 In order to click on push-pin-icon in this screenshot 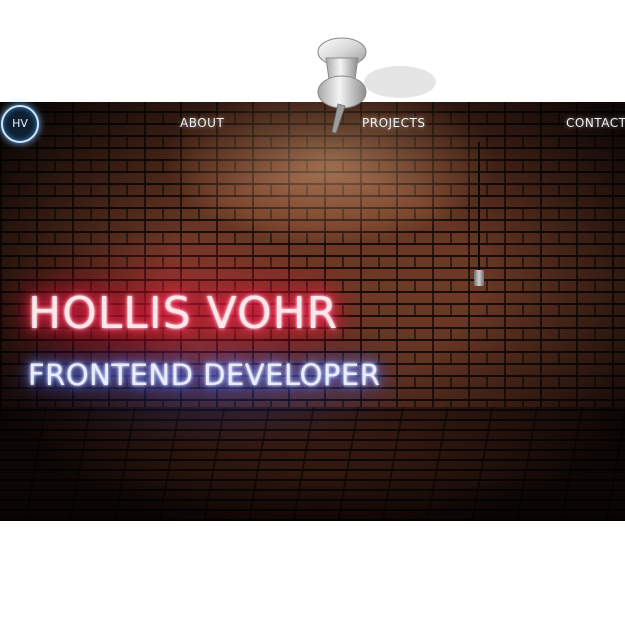, I will do `click(376, 85)`.